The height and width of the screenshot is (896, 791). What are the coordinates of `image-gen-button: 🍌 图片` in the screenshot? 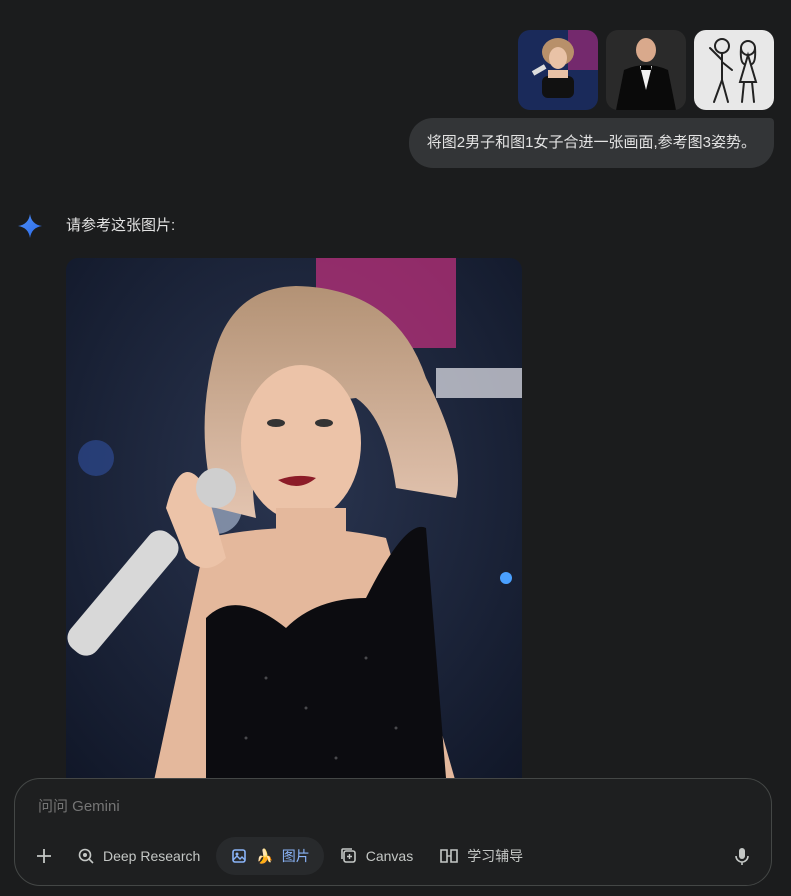 It's located at (270, 856).